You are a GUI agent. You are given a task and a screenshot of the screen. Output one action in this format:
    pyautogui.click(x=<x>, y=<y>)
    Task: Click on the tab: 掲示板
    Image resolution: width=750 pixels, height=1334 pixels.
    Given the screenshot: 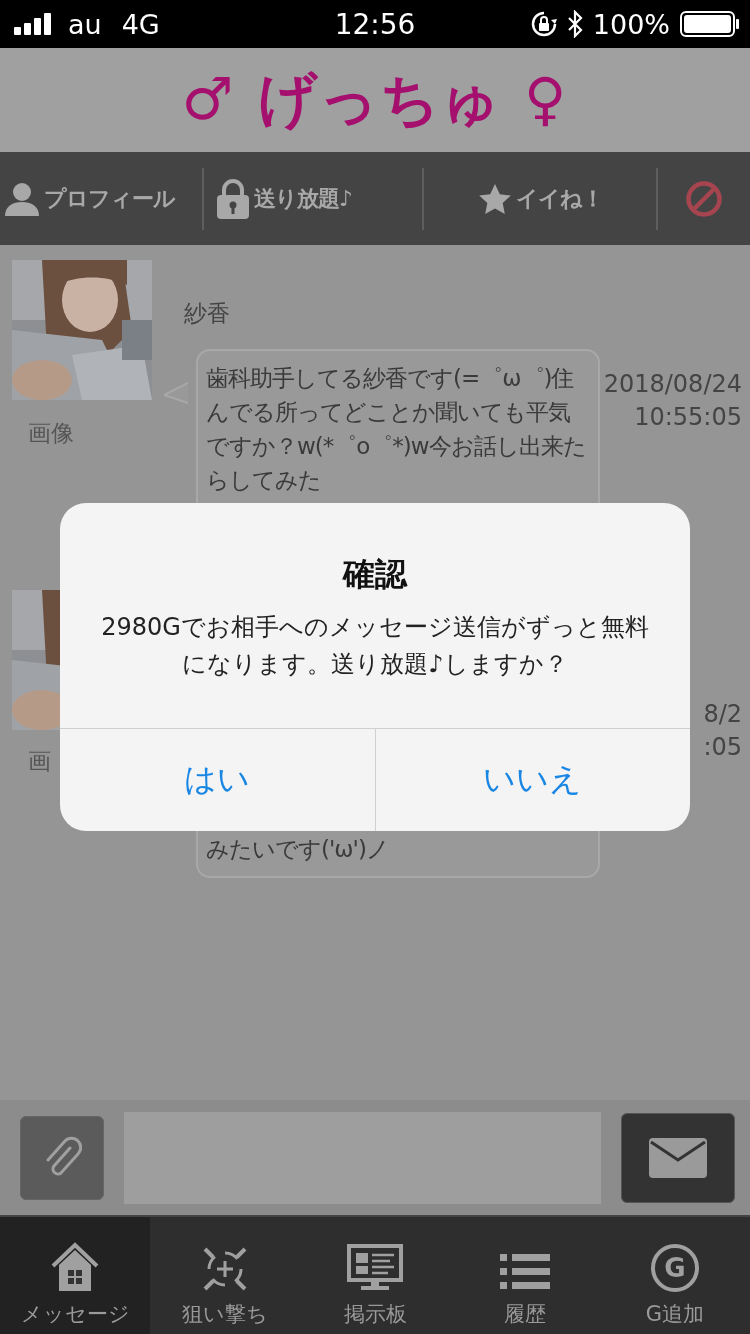 What is the action you would take?
    pyautogui.click(x=375, y=1275)
    